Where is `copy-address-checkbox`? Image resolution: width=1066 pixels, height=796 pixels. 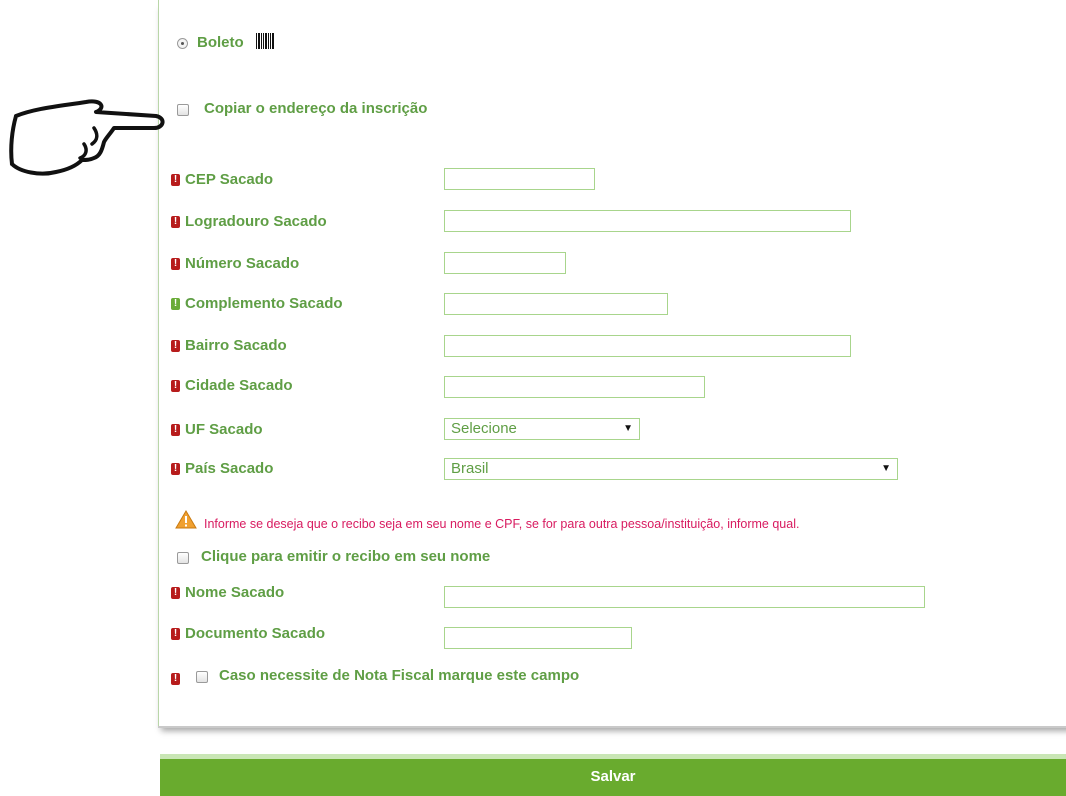 copy-address-checkbox is located at coordinates (183, 110).